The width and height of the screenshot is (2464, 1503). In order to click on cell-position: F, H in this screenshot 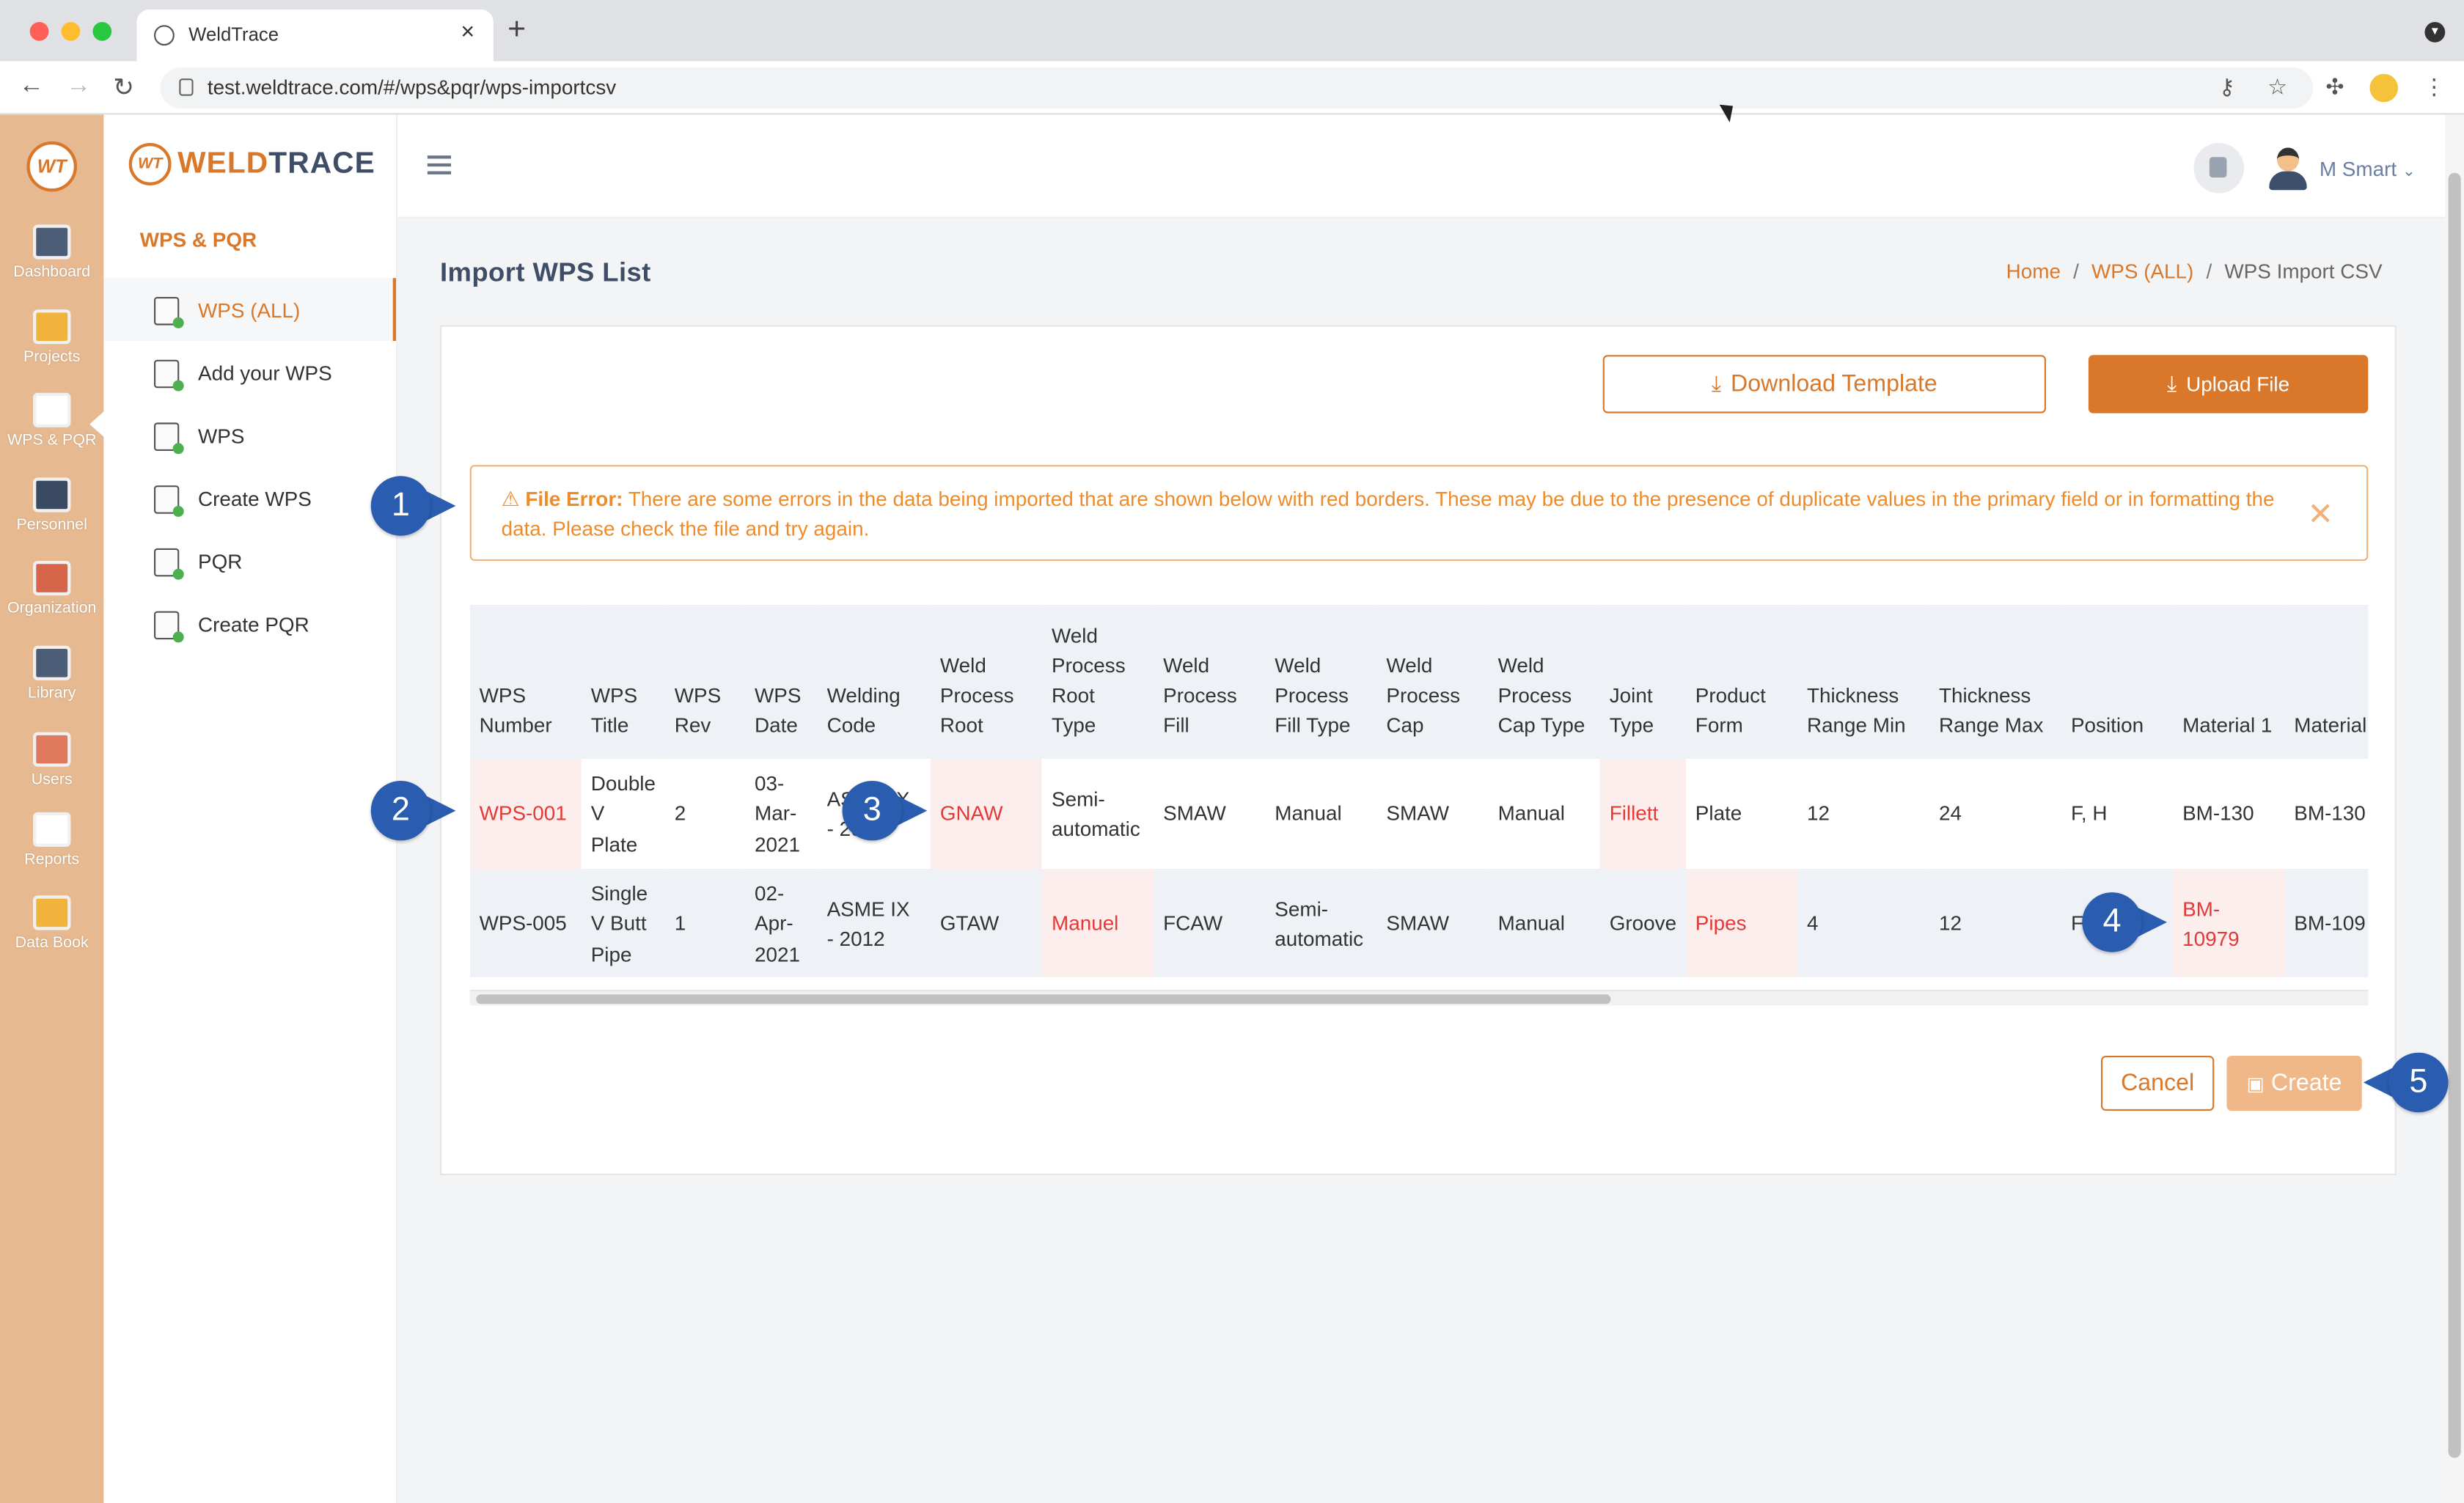, I will do `click(2117, 814)`.